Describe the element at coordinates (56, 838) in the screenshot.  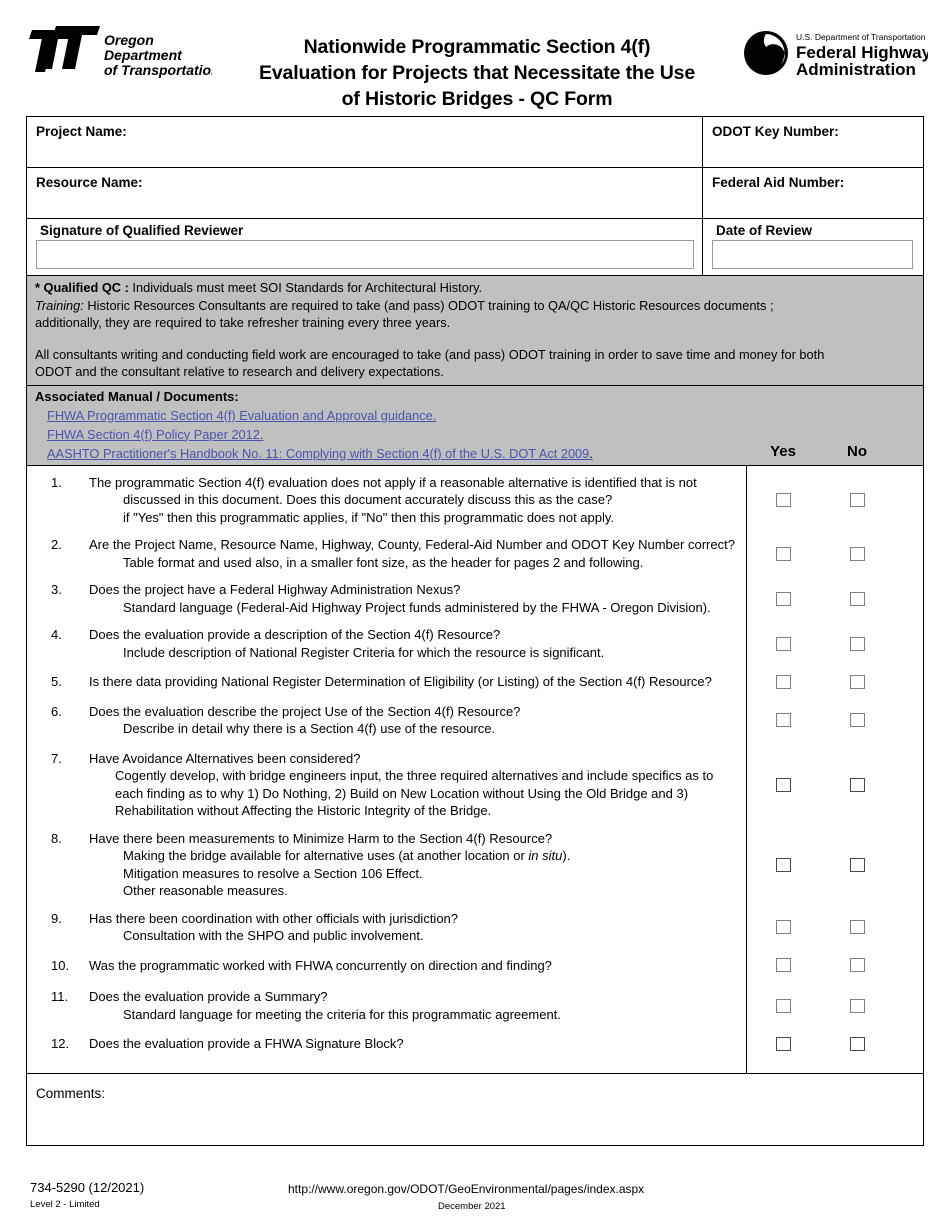
I see `question-number: 8.` at that location.